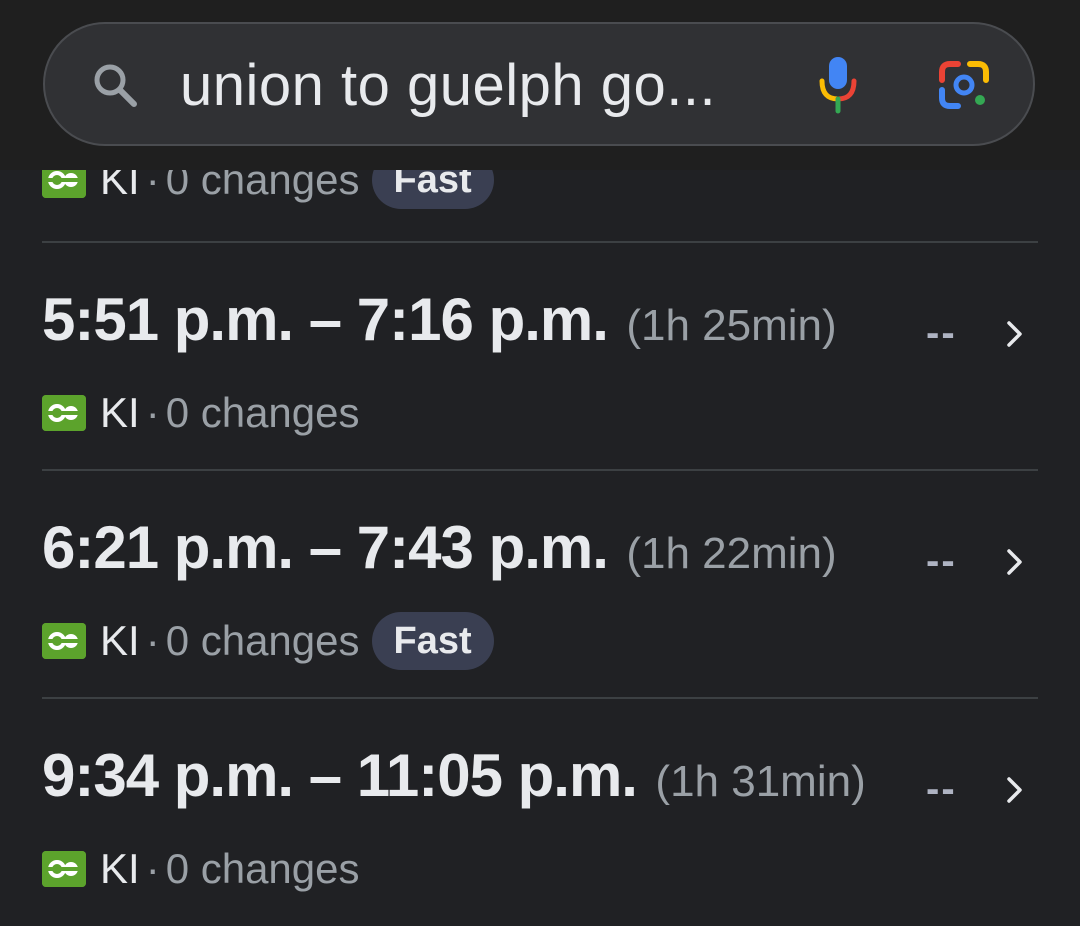 This screenshot has height=926, width=1080. I want to click on trip-duration: (1h 22min), so click(731, 553).